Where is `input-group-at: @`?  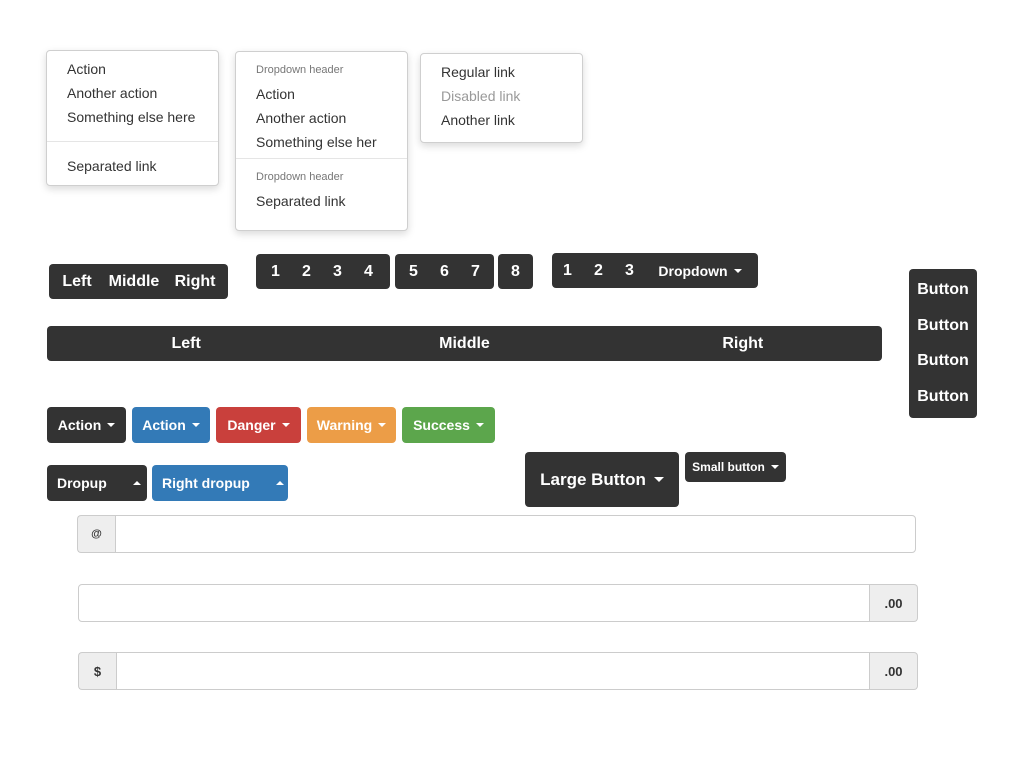 input-group-at: @ is located at coordinates (496, 534).